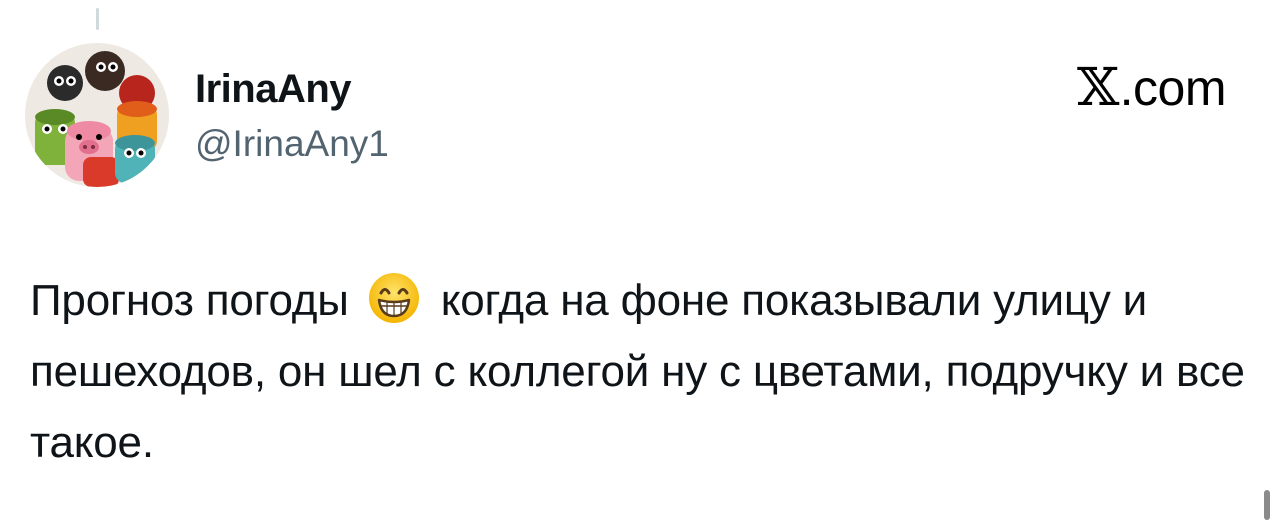 The image size is (1284, 521). Describe the element at coordinates (1097, 88) in the screenshot. I see `x-logo-icon: 𝕏` at that location.